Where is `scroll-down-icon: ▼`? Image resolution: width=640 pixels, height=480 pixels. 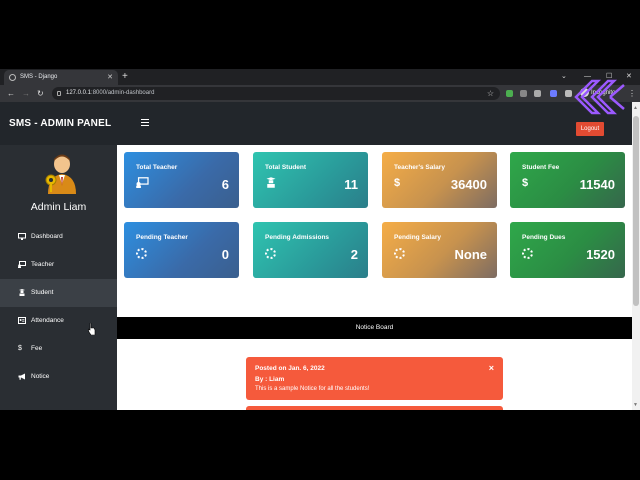
scroll-down-icon: ▼ is located at coordinates (635, 405).